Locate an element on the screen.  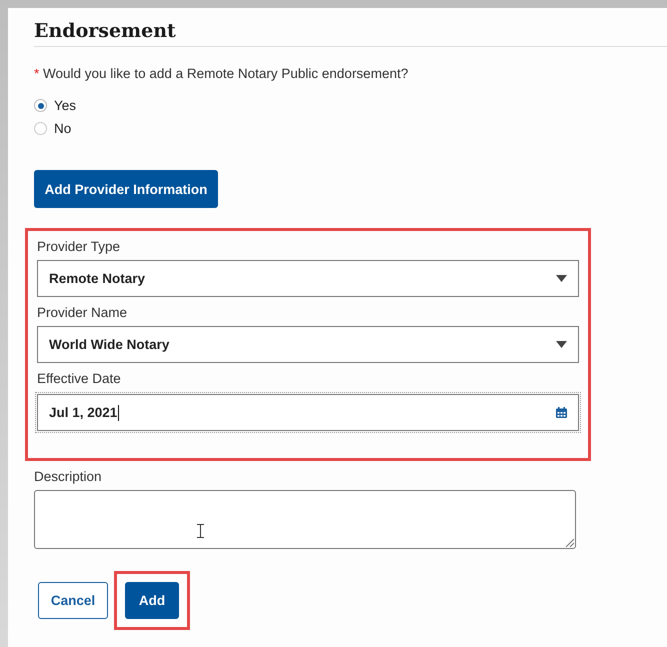
field-label: Effective Date is located at coordinates (79, 378).